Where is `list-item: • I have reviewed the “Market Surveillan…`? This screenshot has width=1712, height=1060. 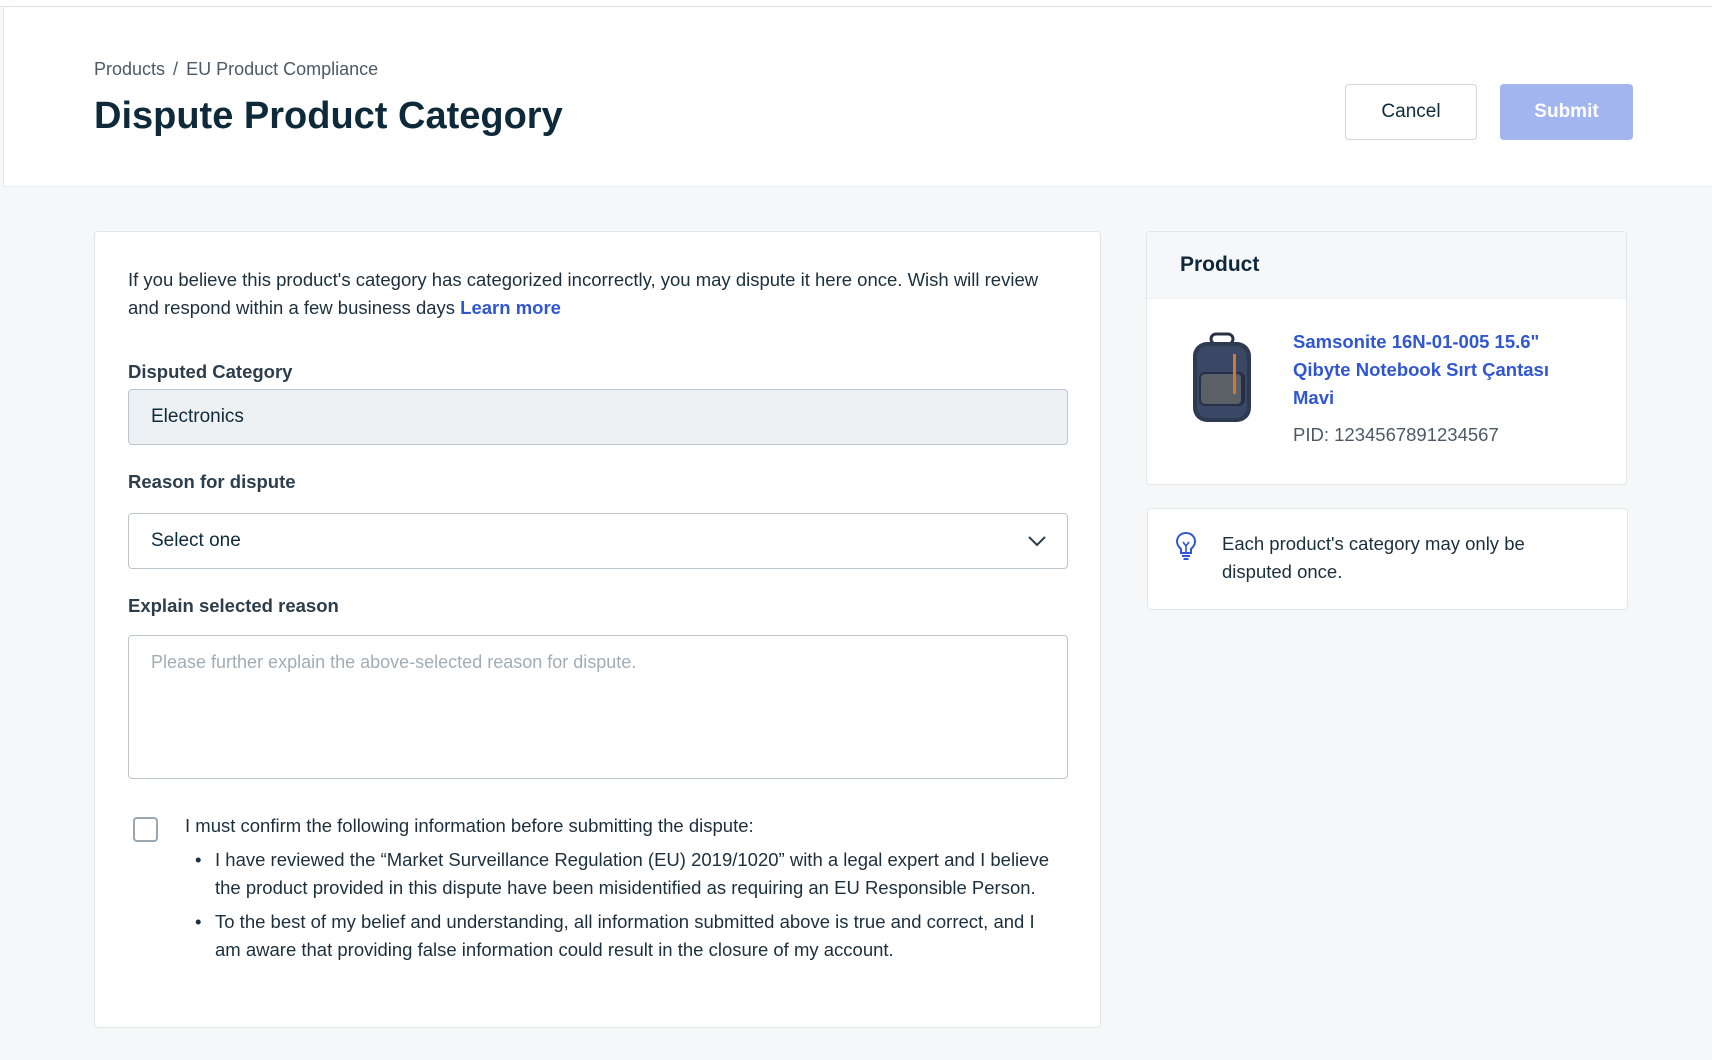
list-item: • I have reviewed the “Market Surveillan… is located at coordinates (625, 874).